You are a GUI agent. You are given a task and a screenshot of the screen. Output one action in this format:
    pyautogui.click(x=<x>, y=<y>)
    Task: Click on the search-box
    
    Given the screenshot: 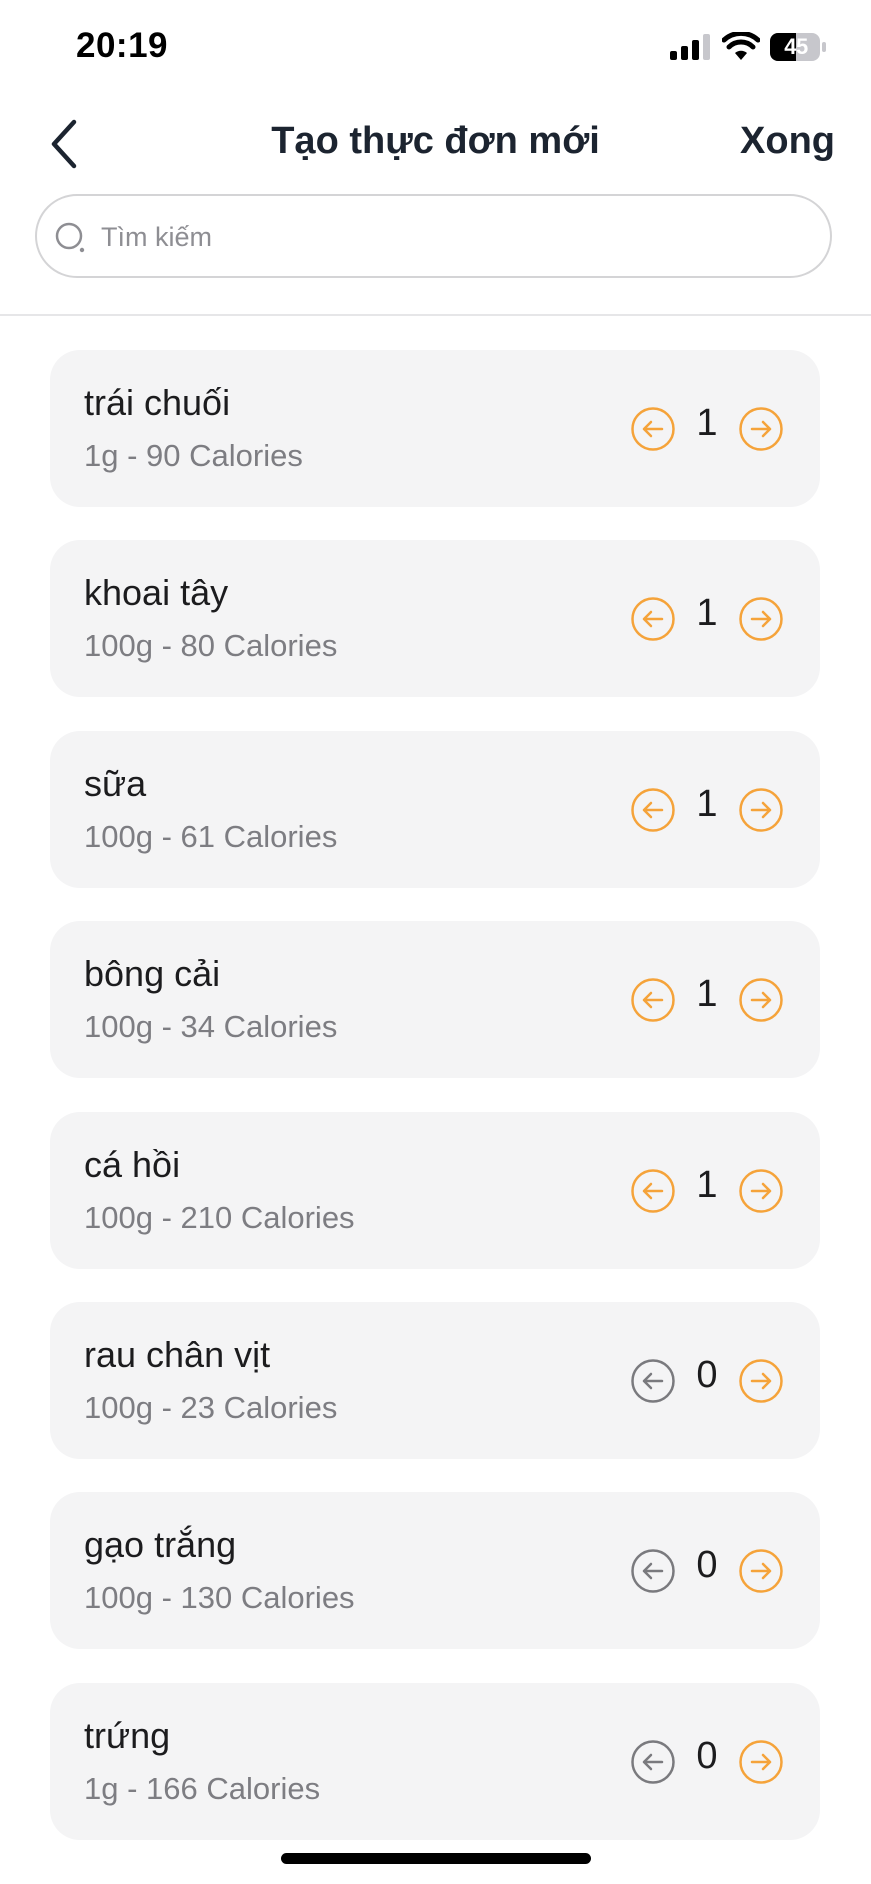 What is the action you would take?
    pyautogui.click(x=433, y=236)
    